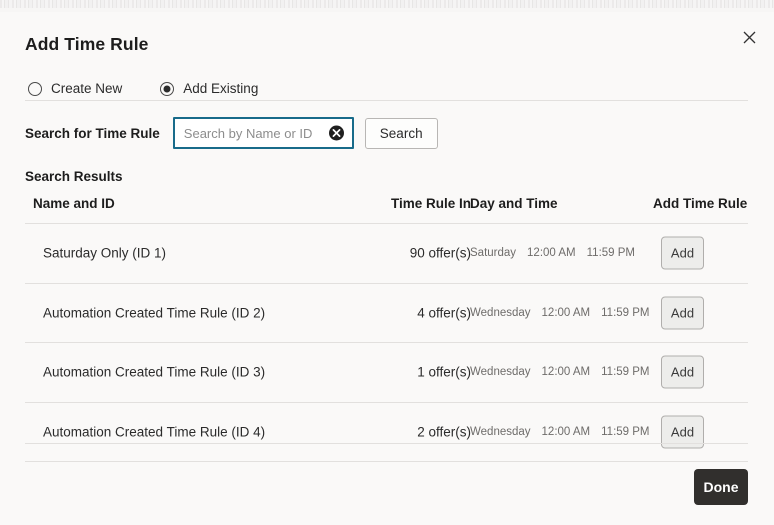 This screenshot has height=525, width=774. Describe the element at coordinates (336, 133) in the screenshot. I see `clear-circle-icon` at that location.